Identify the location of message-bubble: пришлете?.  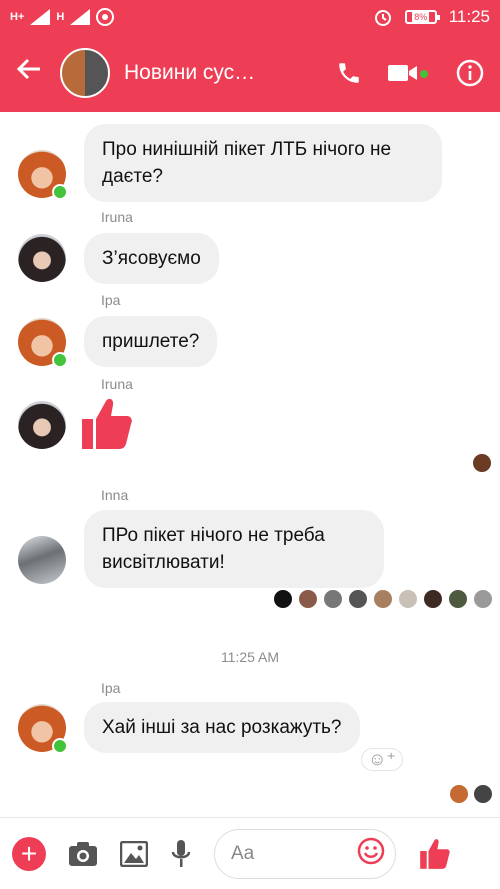
(151, 341).